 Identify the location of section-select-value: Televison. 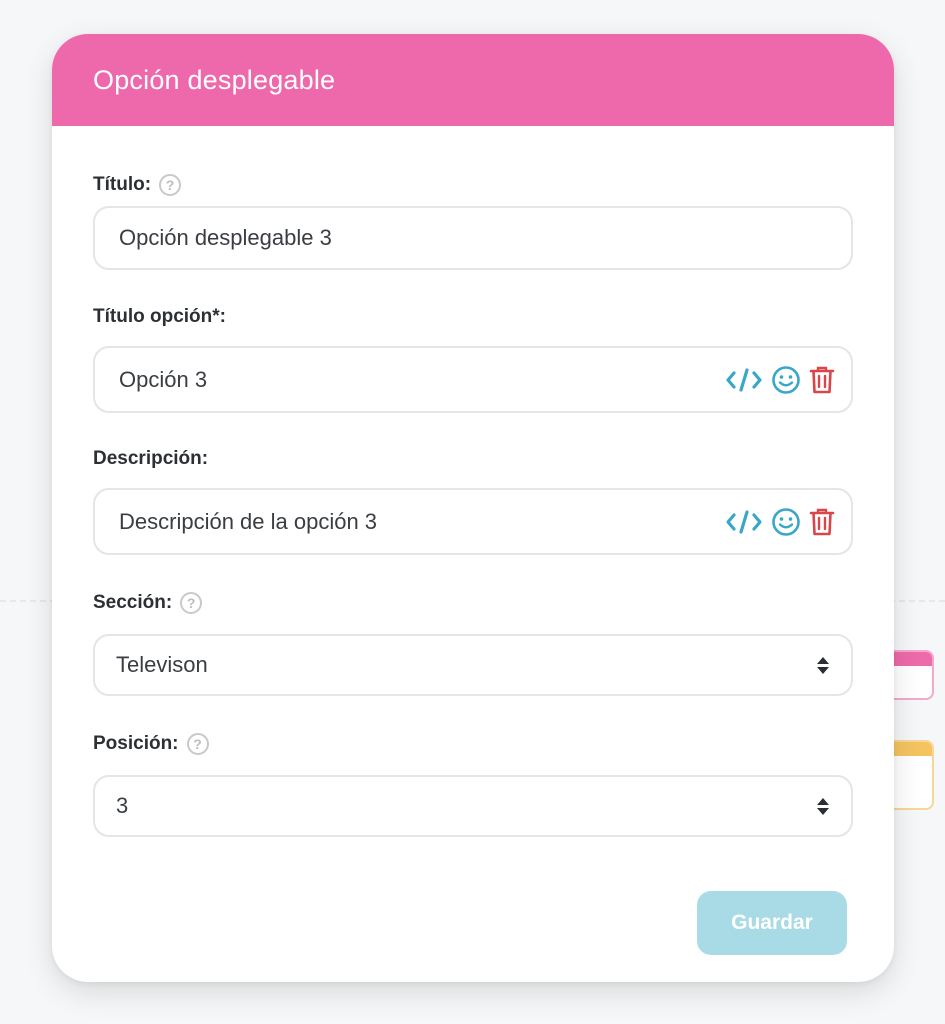
(162, 664).